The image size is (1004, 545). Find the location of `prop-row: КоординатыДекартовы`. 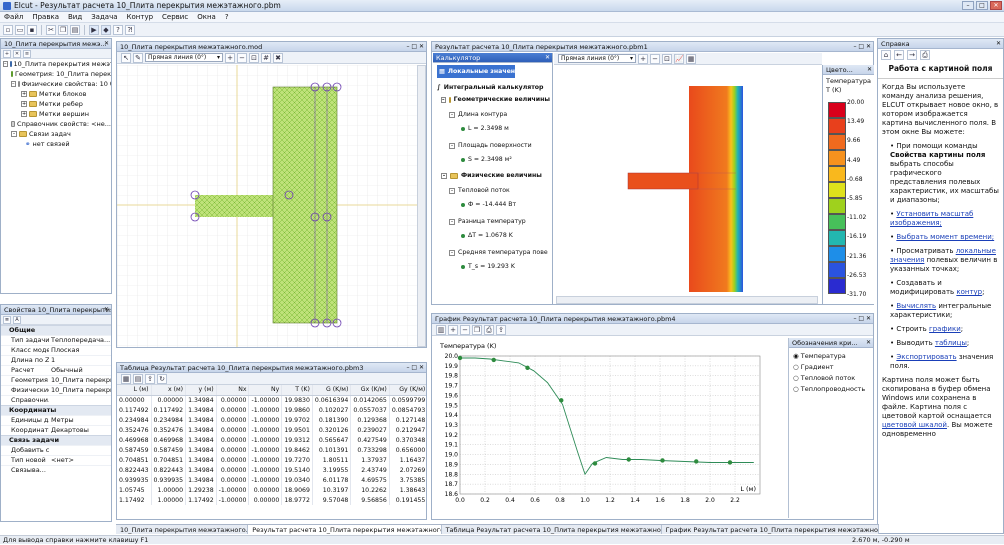

prop-row: КоординатыДекартовы is located at coordinates (56, 430).